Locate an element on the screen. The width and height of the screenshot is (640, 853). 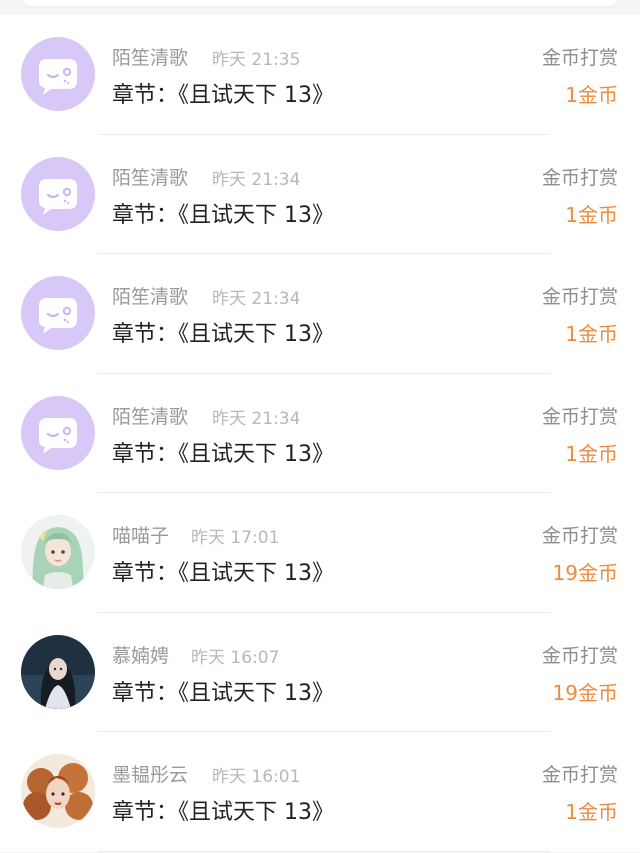
previous-card-edge is located at coordinates (320, 3).